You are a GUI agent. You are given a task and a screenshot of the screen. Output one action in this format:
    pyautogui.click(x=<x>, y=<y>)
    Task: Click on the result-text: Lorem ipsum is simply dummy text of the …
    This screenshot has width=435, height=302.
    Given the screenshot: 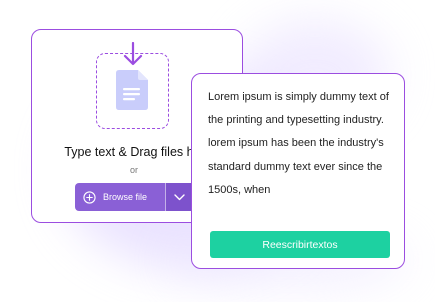 What is the action you would take?
    pyautogui.click(x=298, y=143)
    